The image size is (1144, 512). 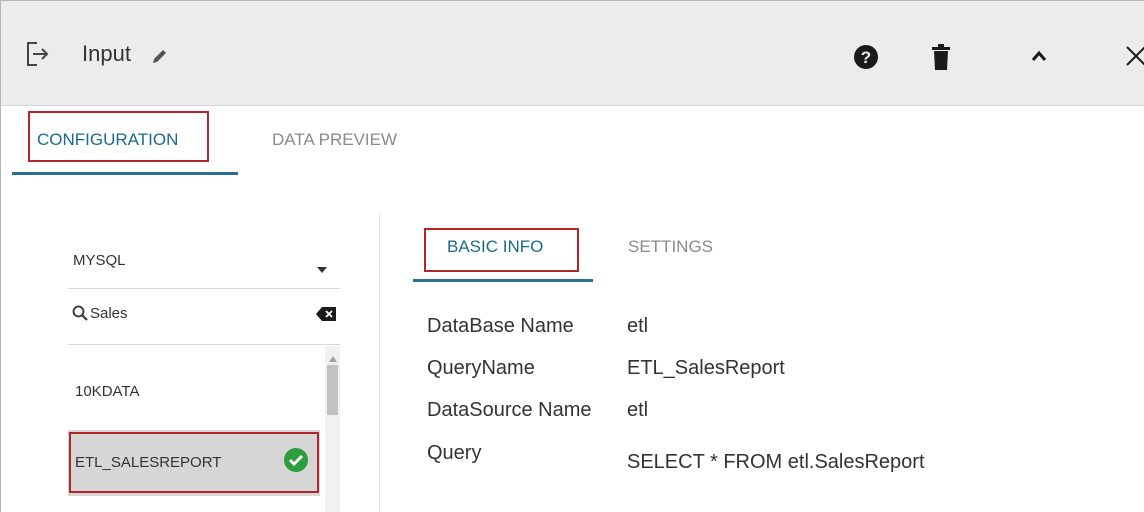 I want to click on active-subtab-indicator, so click(x=503, y=280).